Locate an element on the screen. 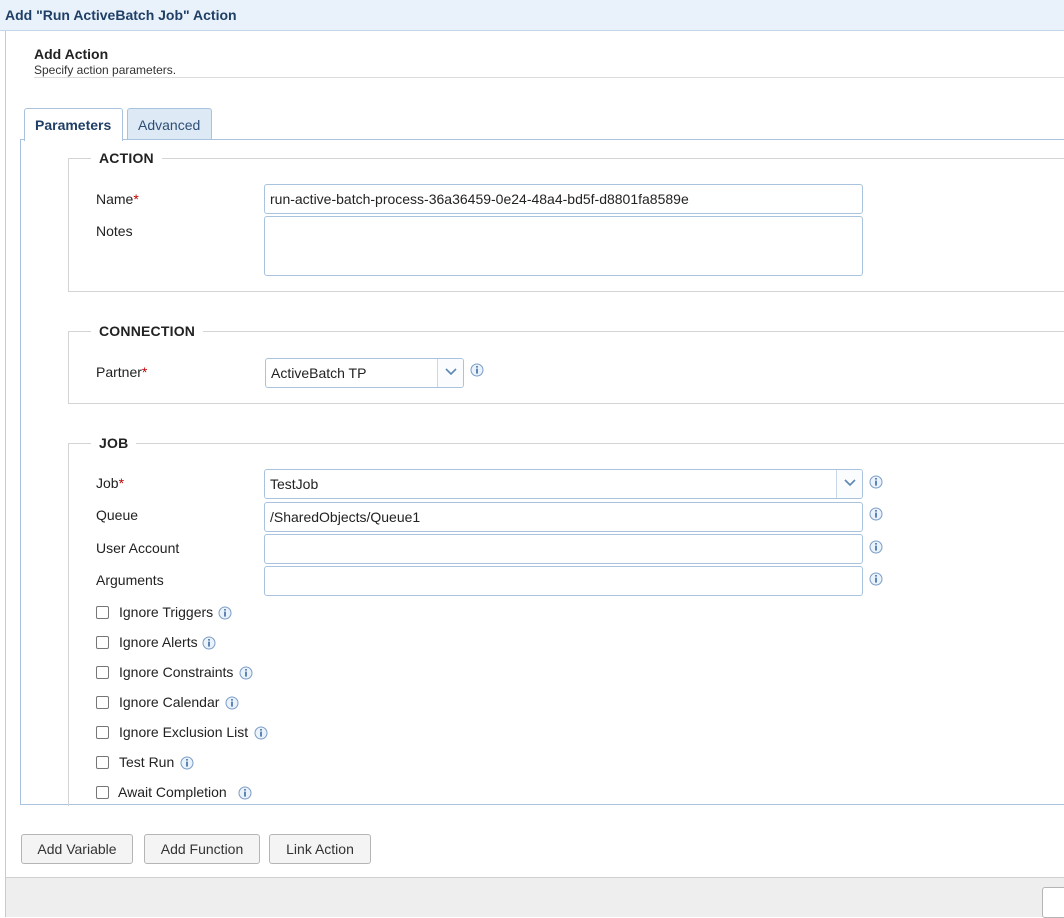 Image resolution: width=1064 pixels, height=918 pixels. ignore-calendar-label: Ignore Calendar is located at coordinates (169, 702).